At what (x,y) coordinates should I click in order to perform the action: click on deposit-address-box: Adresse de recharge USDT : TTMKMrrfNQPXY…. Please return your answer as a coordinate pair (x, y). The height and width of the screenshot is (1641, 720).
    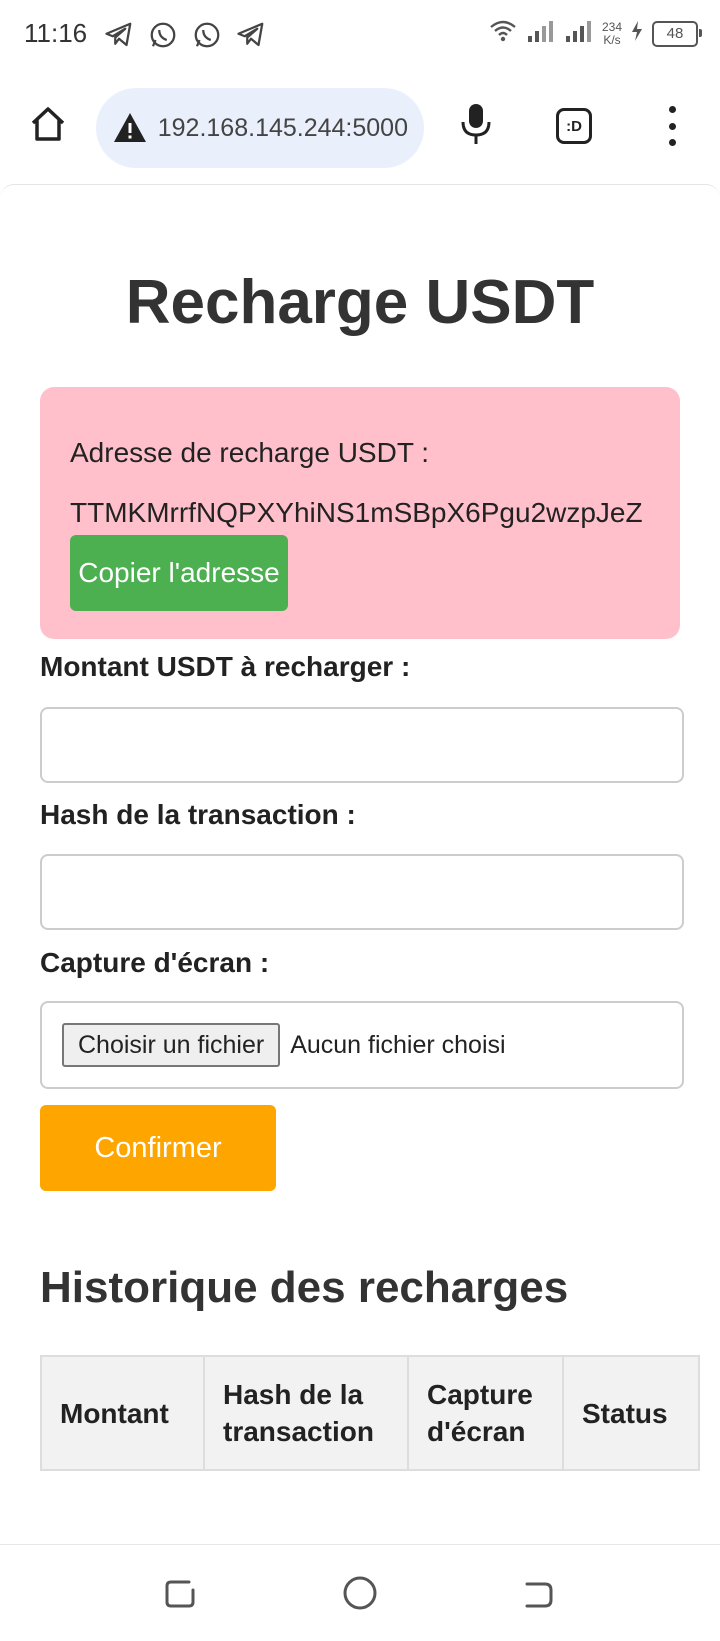
    Looking at the image, I should click on (360, 513).